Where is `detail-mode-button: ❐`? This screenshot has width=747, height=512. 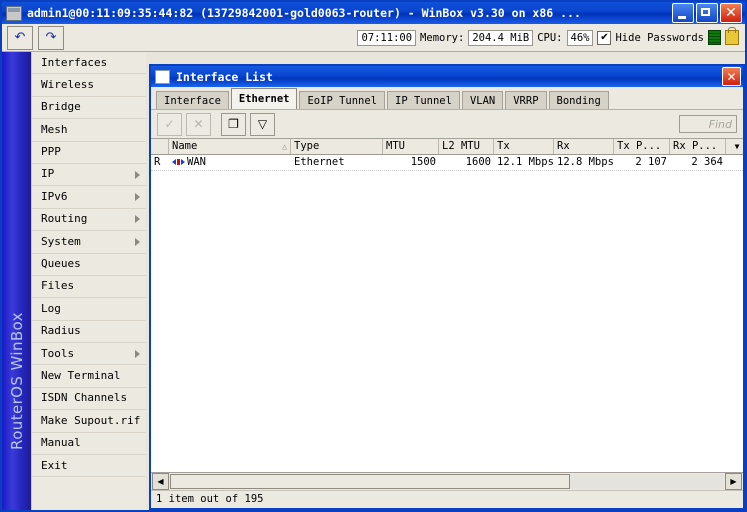 detail-mode-button: ❐ is located at coordinates (233, 124).